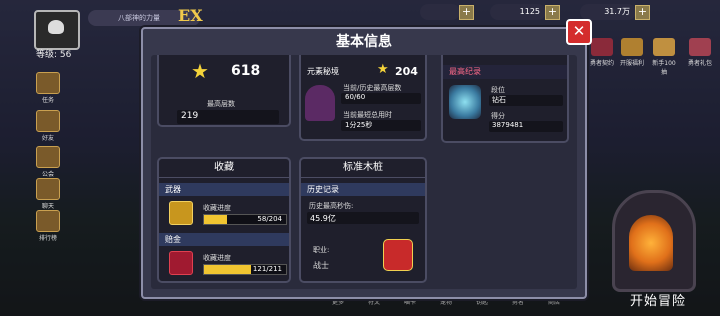  Describe the element at coordinates (190, 116) in the screenshot. I see `highest-floor-value: 219` at that location.